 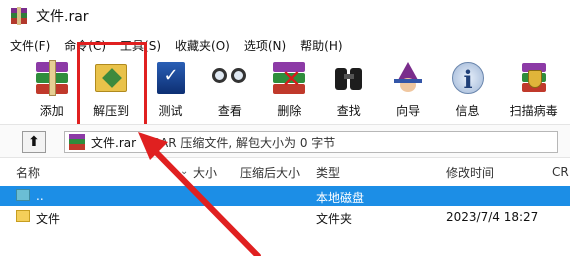 What do you see at coordinates (334, 219) in the screenshot?
I see `file-type: 文件夹` at bounding box center [334, 219].